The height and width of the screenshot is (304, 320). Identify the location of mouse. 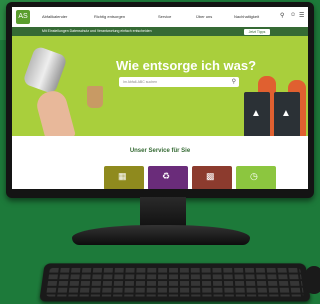
(312, 280).